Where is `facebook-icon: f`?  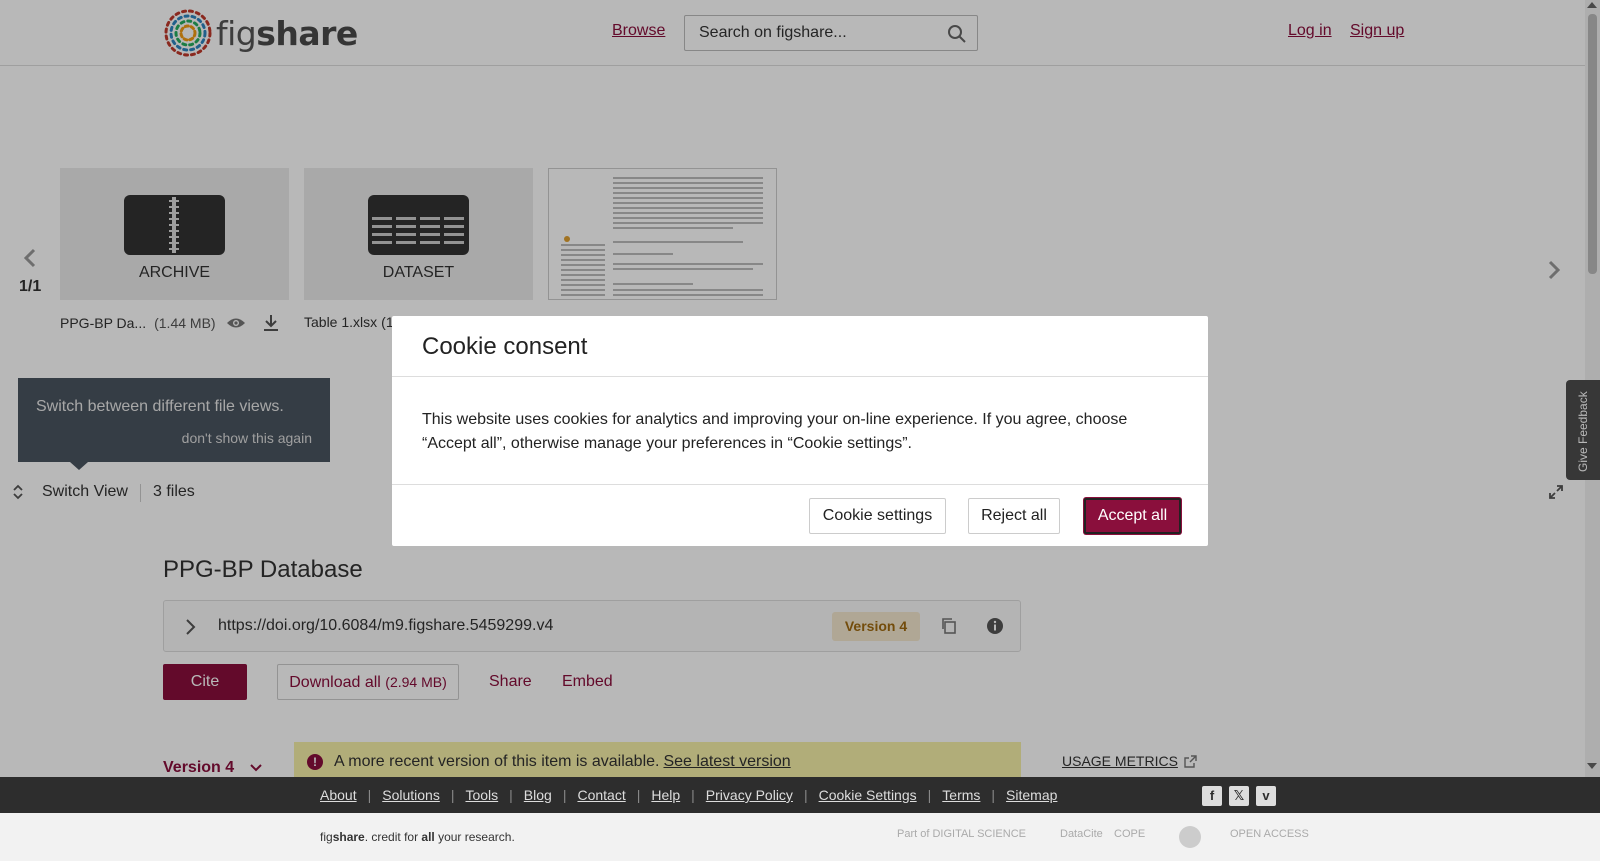 facebook-icon: f is located at coordinates (1212, 796).